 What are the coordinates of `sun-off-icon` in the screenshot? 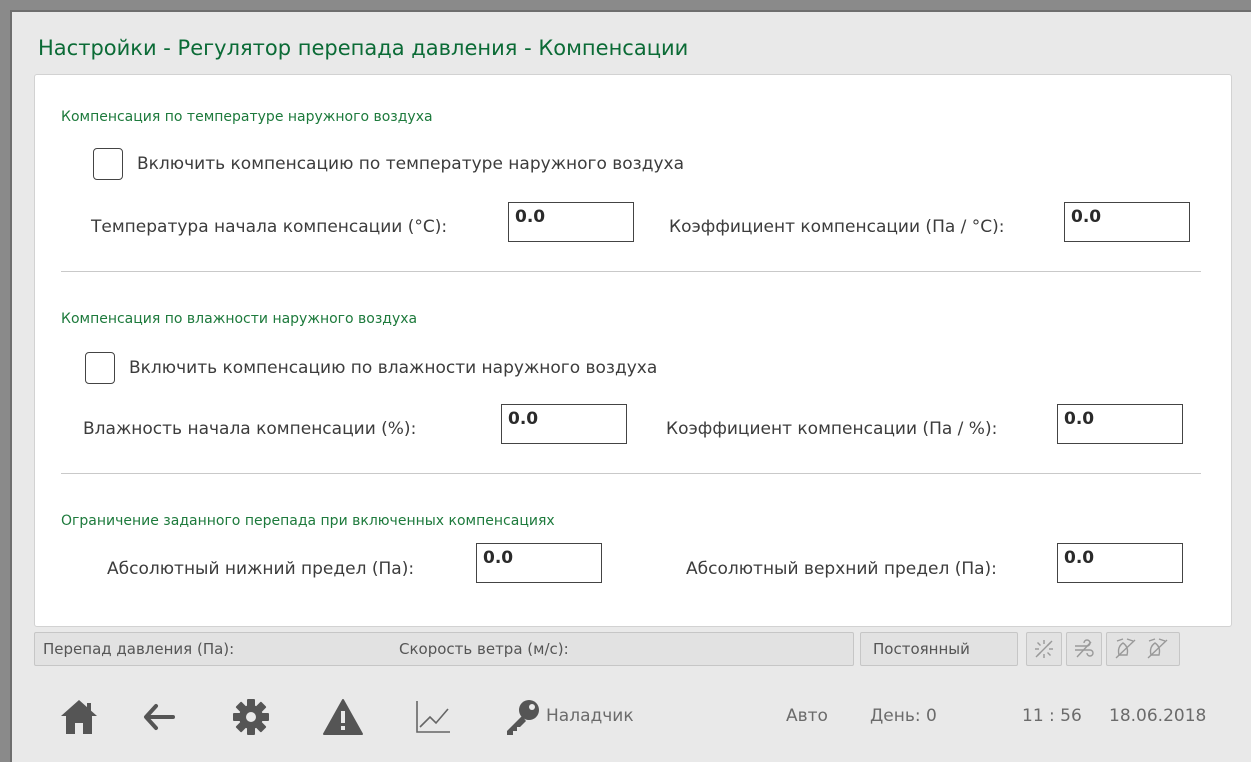 It's located at (1044, 649).